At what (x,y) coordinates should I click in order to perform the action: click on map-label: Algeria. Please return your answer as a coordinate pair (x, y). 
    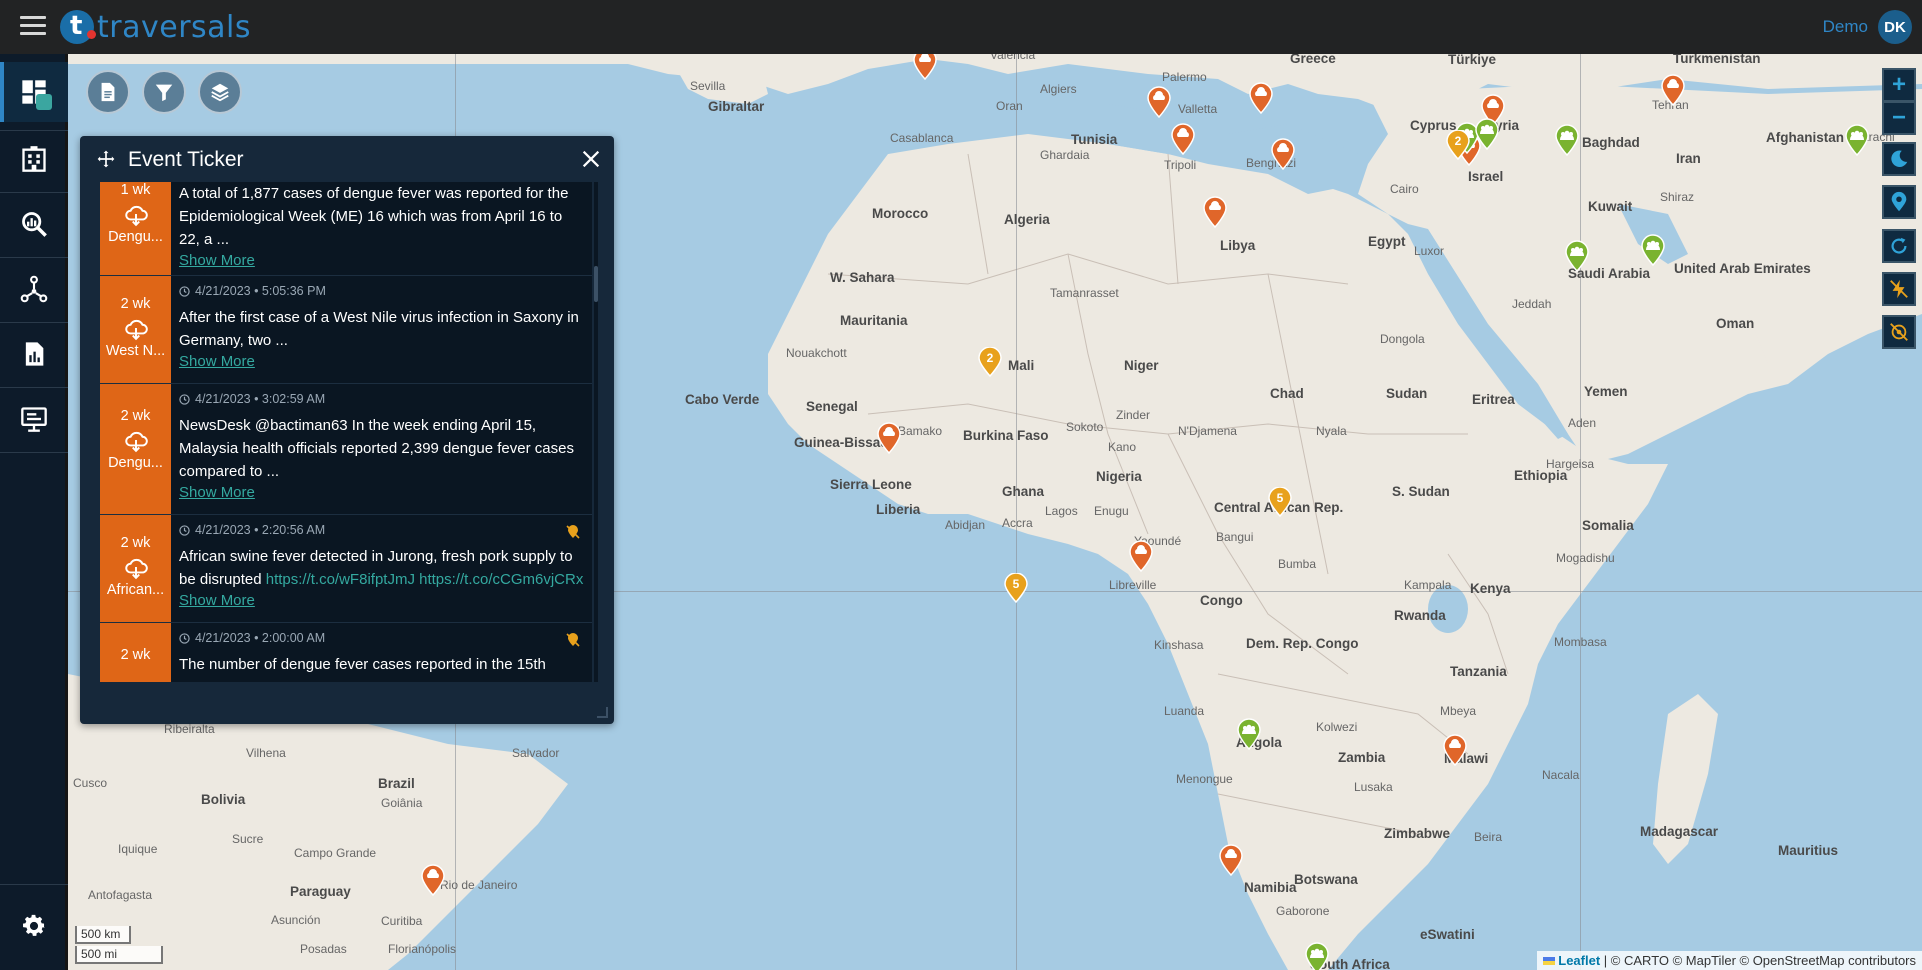
    Looking at the image, I should click on (1027, 219).